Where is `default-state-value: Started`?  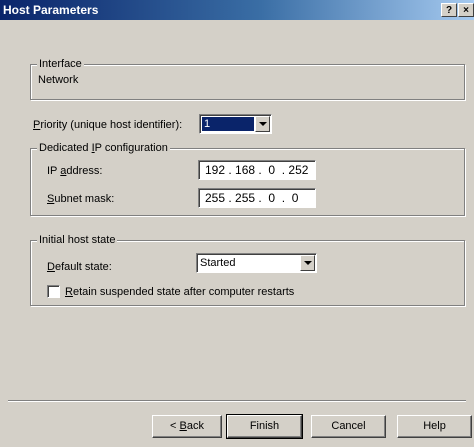
default-state-value: Started is located at coordinates (218, 263).